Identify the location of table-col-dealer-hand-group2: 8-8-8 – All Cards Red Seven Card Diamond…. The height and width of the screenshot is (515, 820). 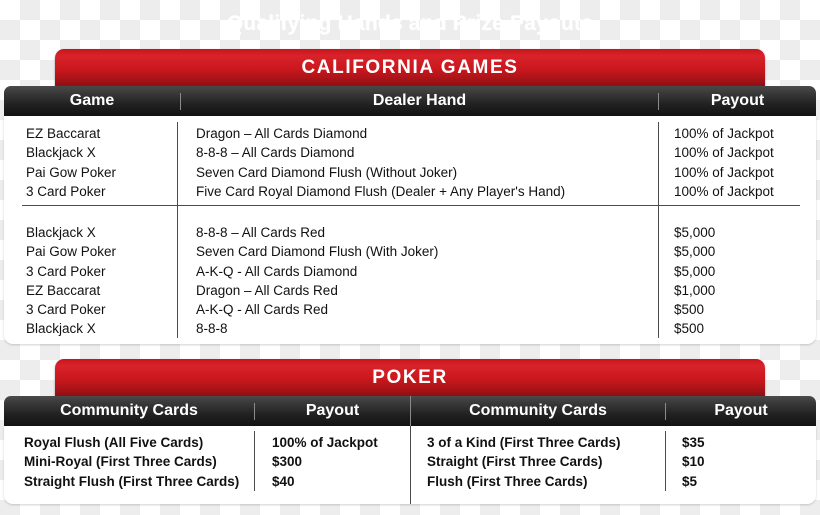
(317, 281).